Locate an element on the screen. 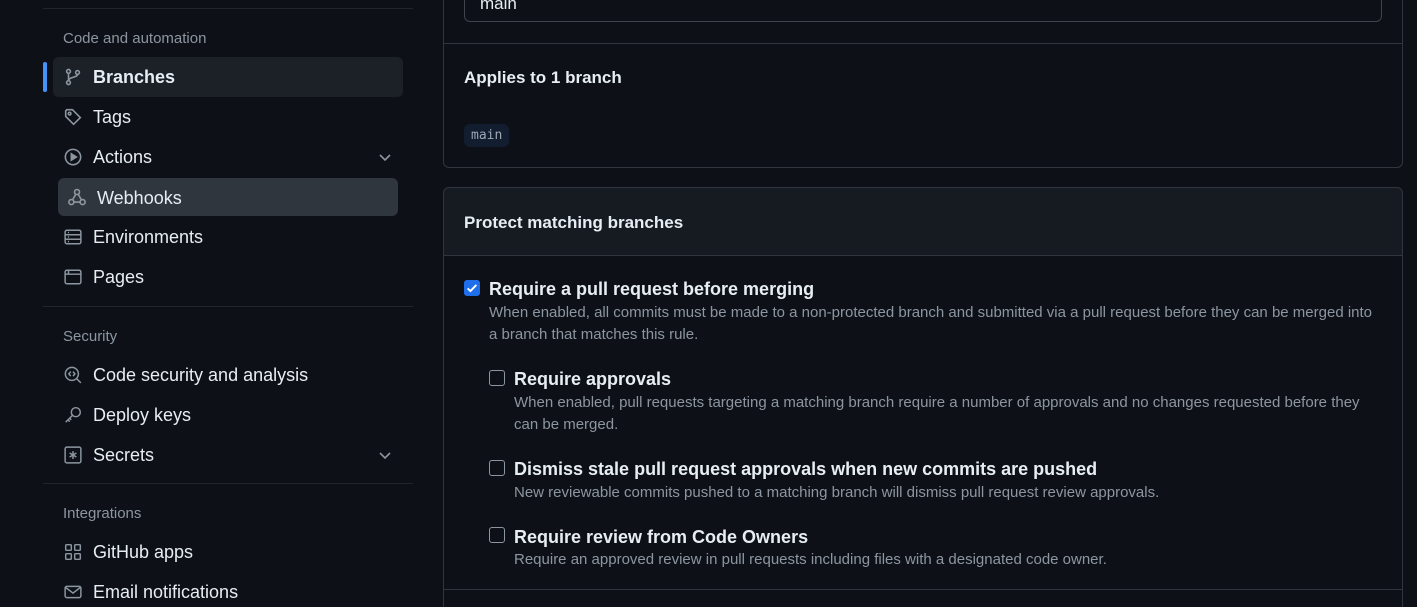 The image size is (1417, 607). sidebar-item-label: Email notifications is located at coordinates (166, 592).